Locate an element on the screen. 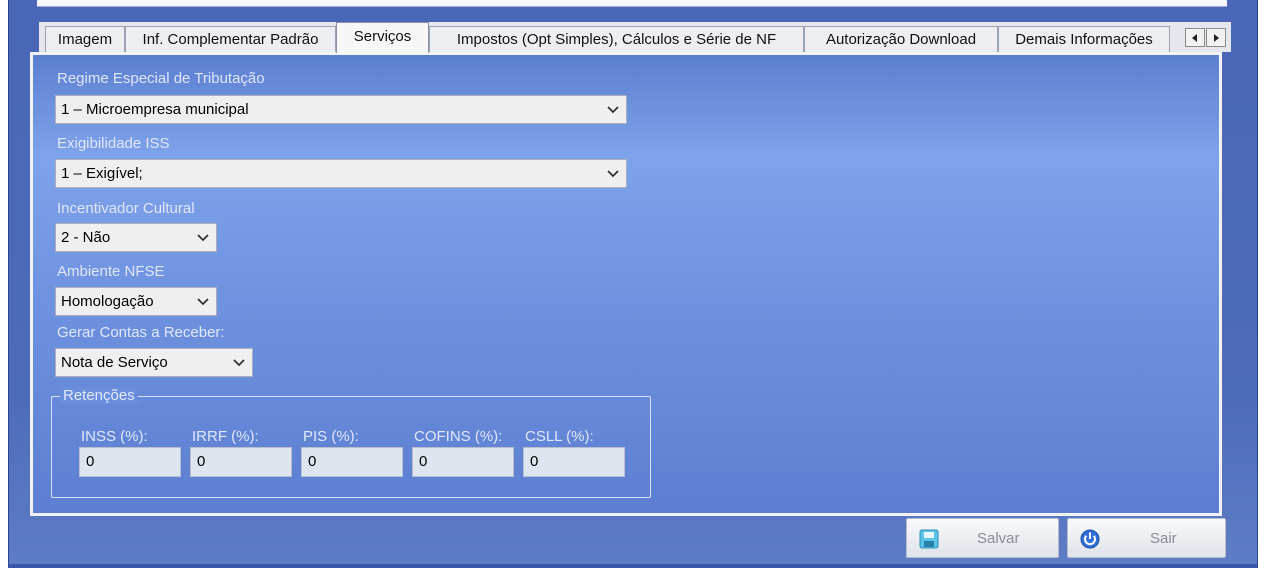 The image size is (1266, 576). inss-input: 0 is located at coordinates (130, 462).